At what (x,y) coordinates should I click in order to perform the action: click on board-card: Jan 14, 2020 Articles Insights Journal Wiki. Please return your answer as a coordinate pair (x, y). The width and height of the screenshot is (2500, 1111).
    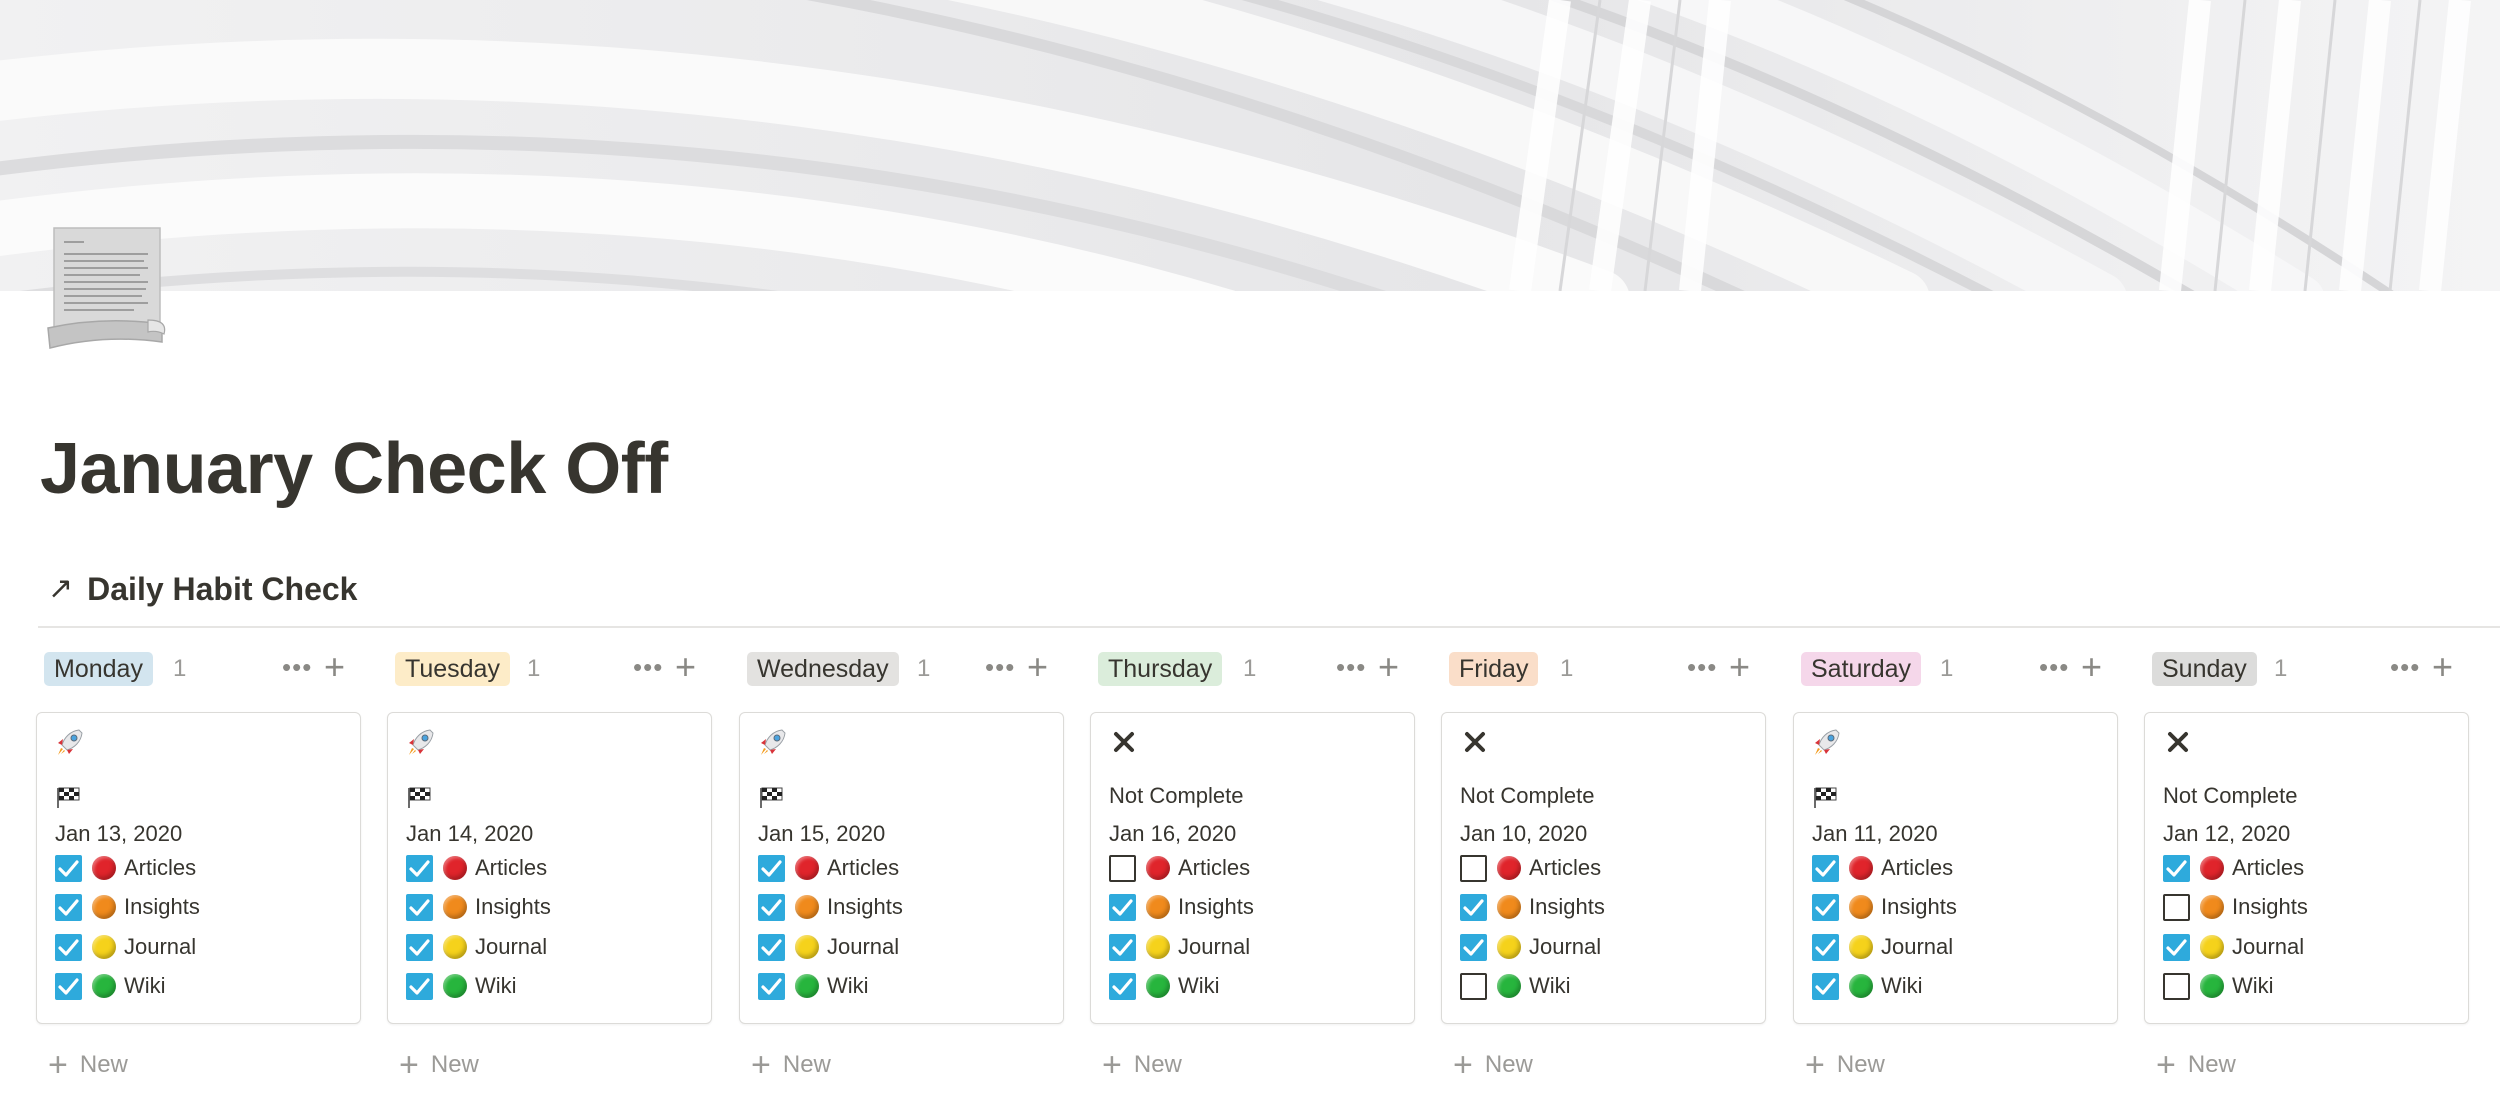
    Looking at the image, I should click on (549, 868).